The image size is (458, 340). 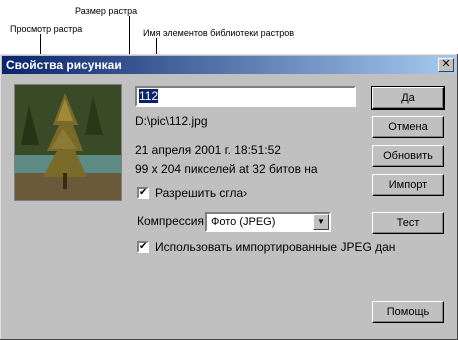 I want to click on use-jpeg-label: Использовать импортированные JPEG дан, so click(x=275, y=247).